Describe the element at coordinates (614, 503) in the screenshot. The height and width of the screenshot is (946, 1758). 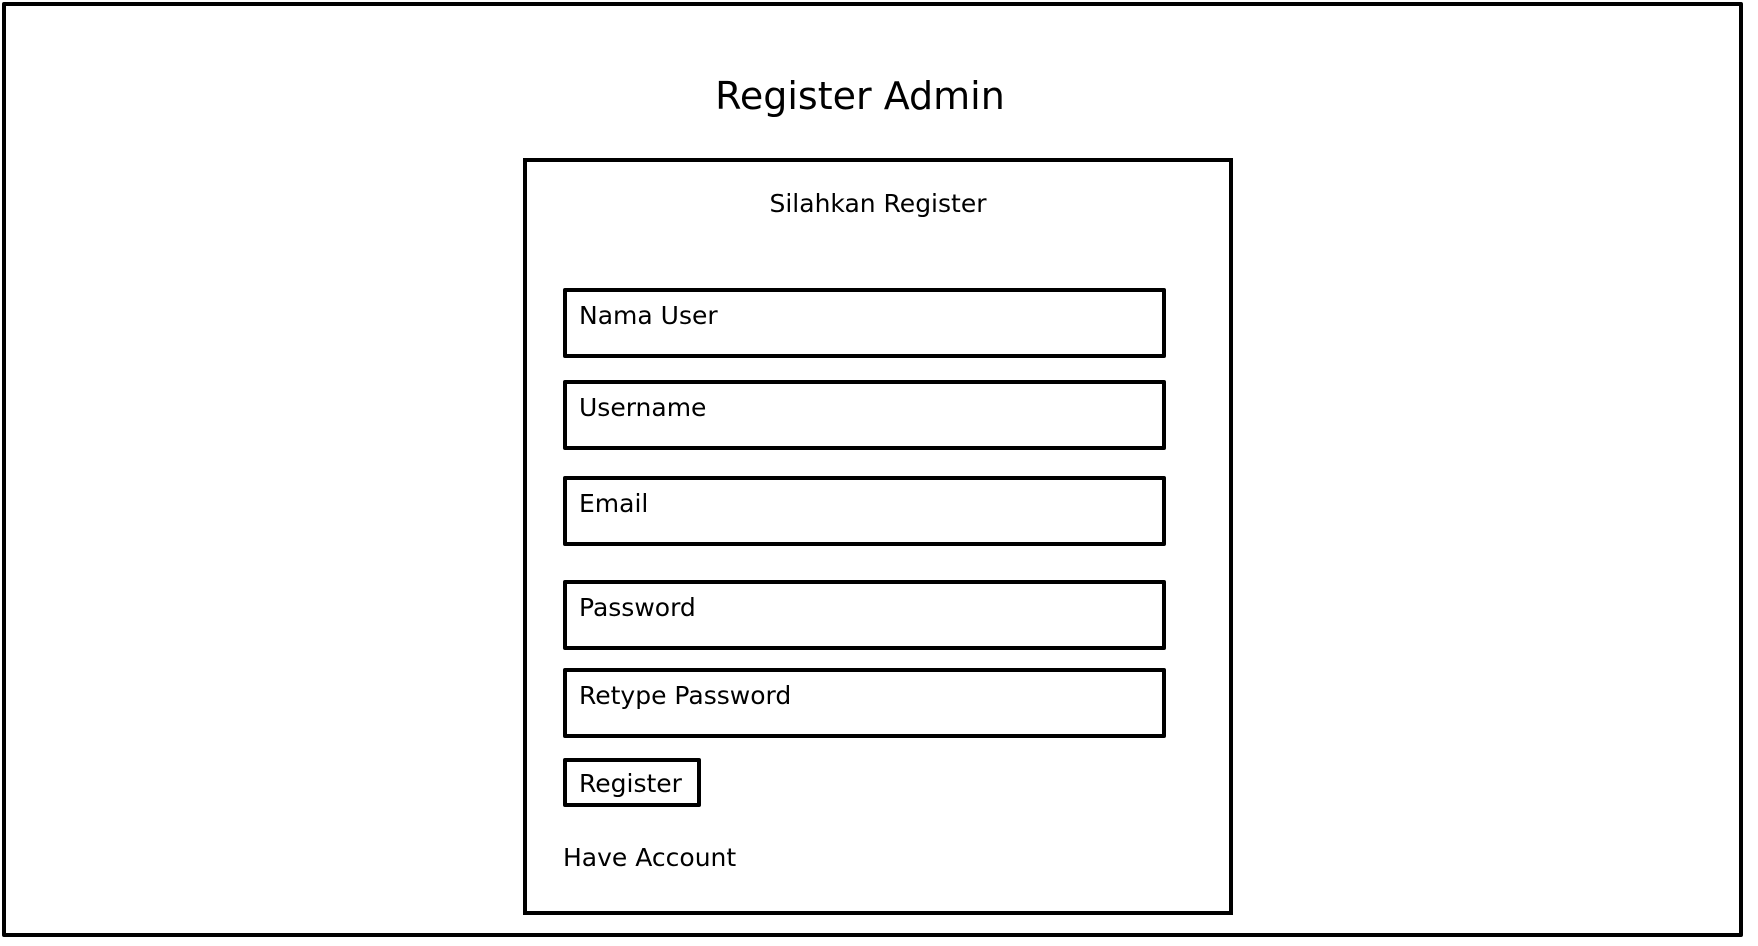
I see `email-placeholder: Email` at that location.